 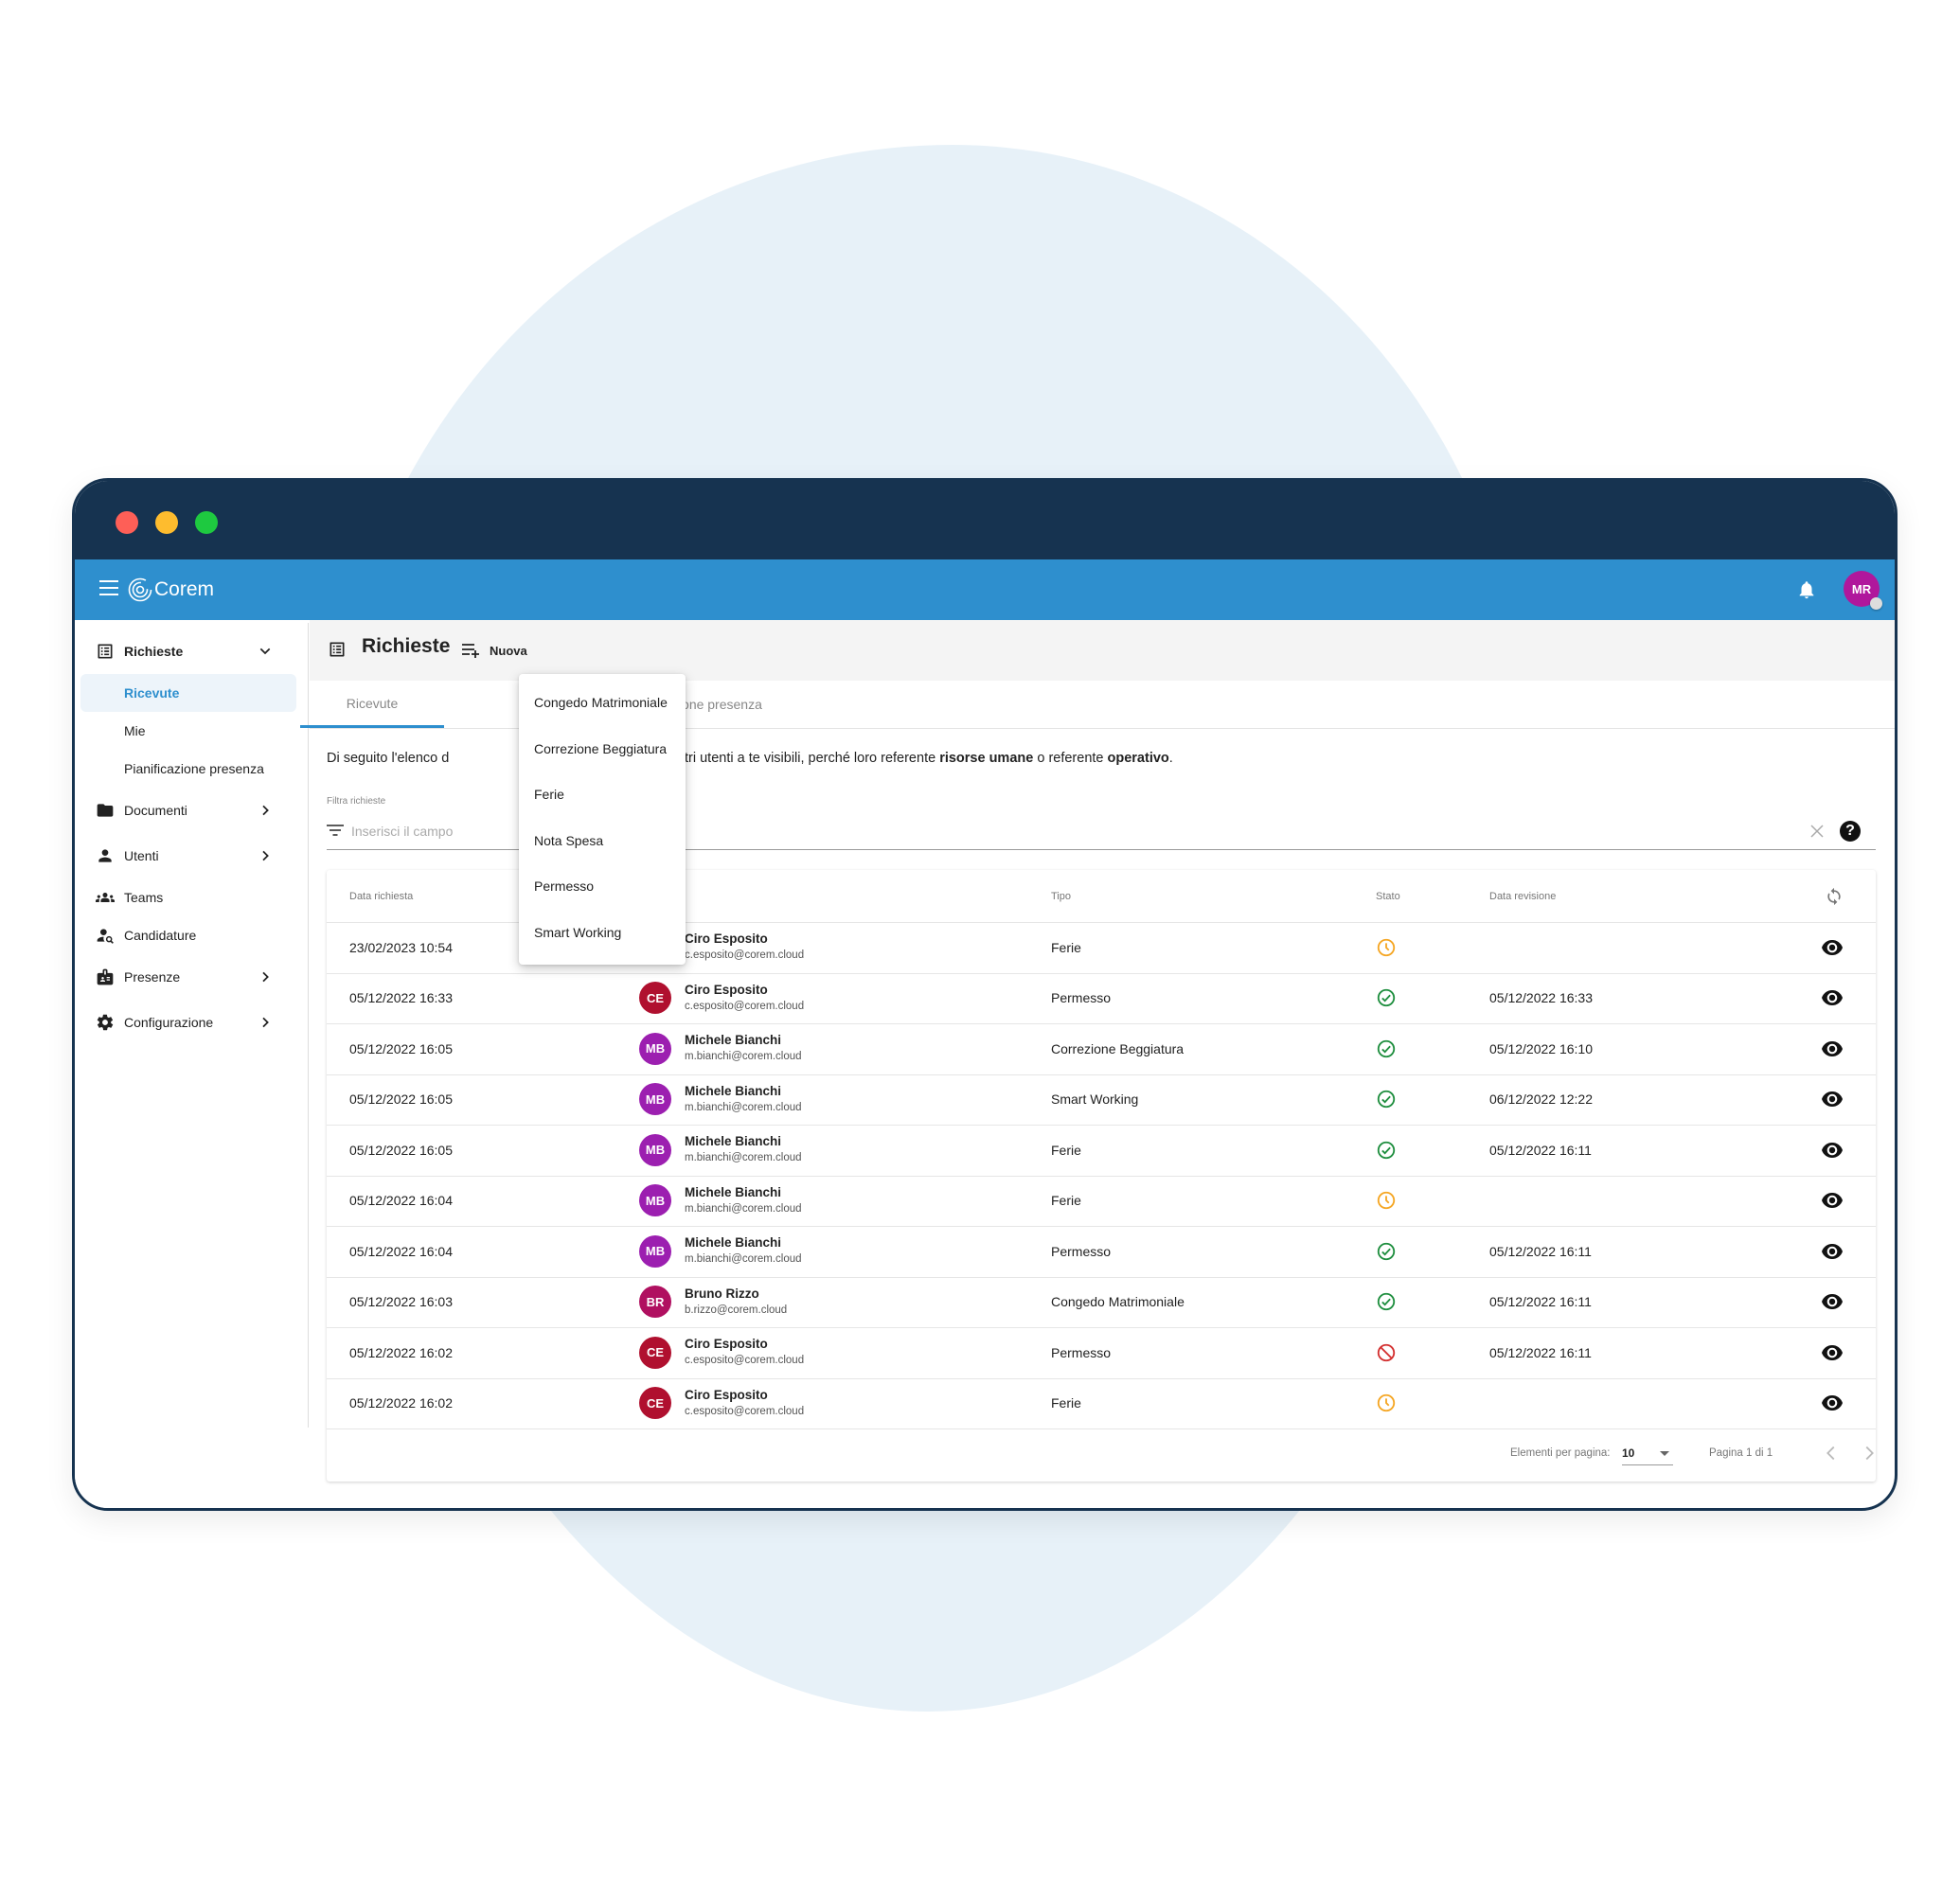 I want to click on sidebar-subitem-label: Mie, so click(x=135, y=730).